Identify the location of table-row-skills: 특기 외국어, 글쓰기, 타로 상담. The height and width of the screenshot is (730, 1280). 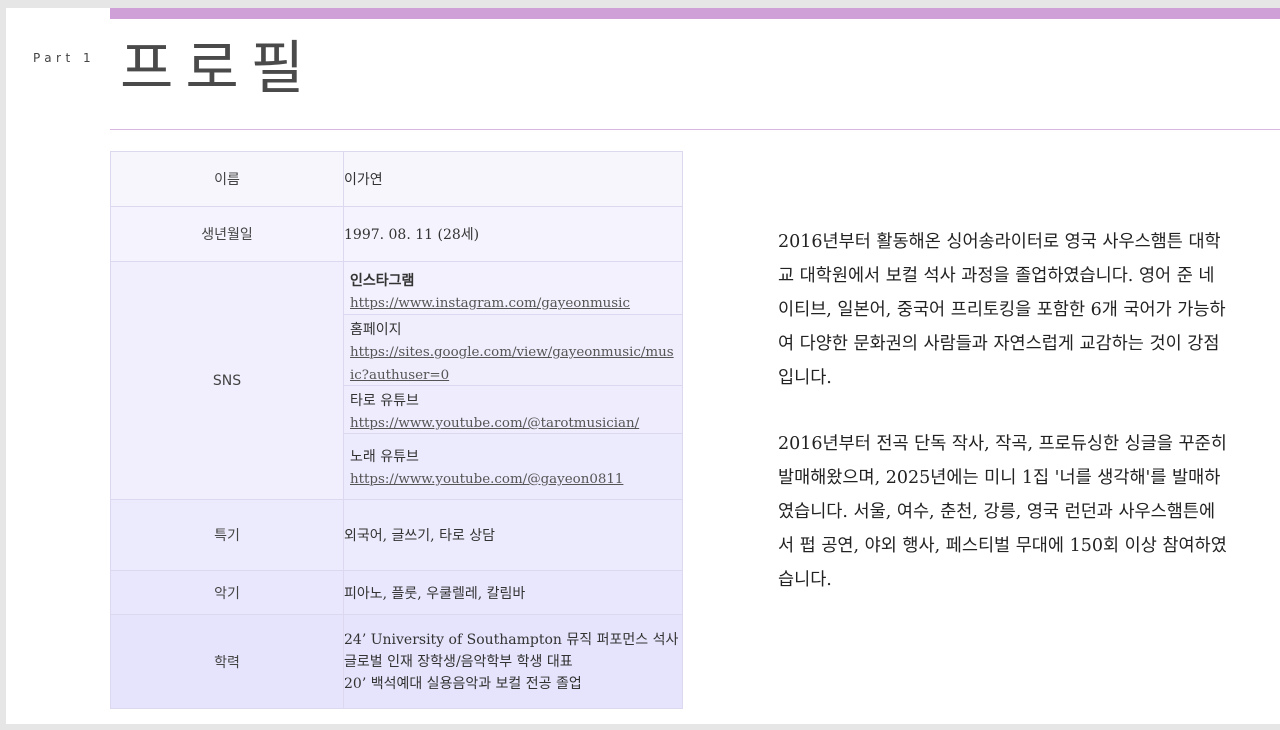
(396, 535).